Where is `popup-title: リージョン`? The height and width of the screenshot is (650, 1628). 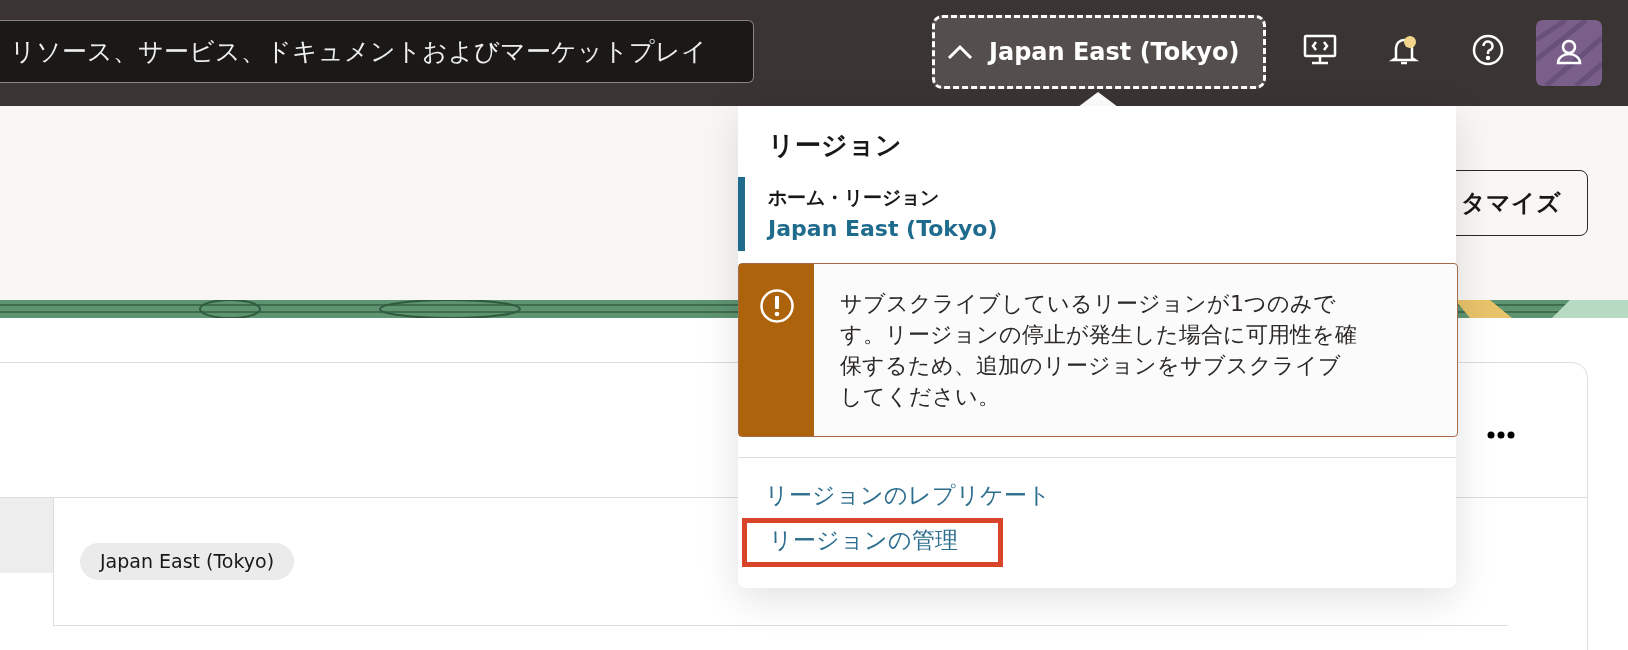 popup-title: リージョン is located at coordinates (835, 145).